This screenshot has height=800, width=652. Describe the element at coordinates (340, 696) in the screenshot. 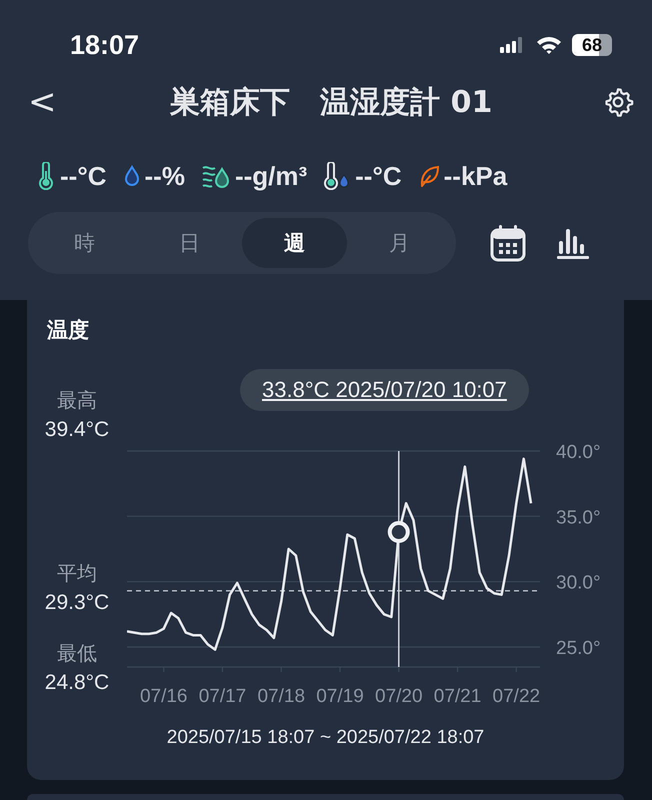

I see `axis-label: 07/19` at that location.